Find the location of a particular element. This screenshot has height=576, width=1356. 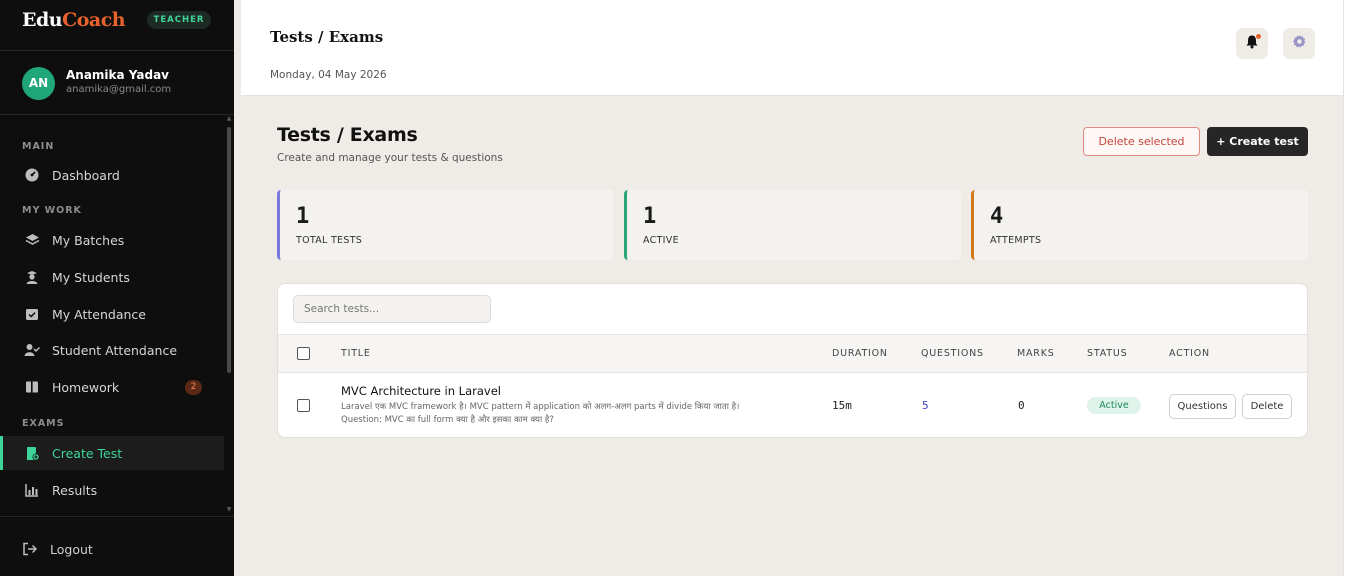

header-date: Monday, 04 May 2026 is located at coordinates (328, 75).